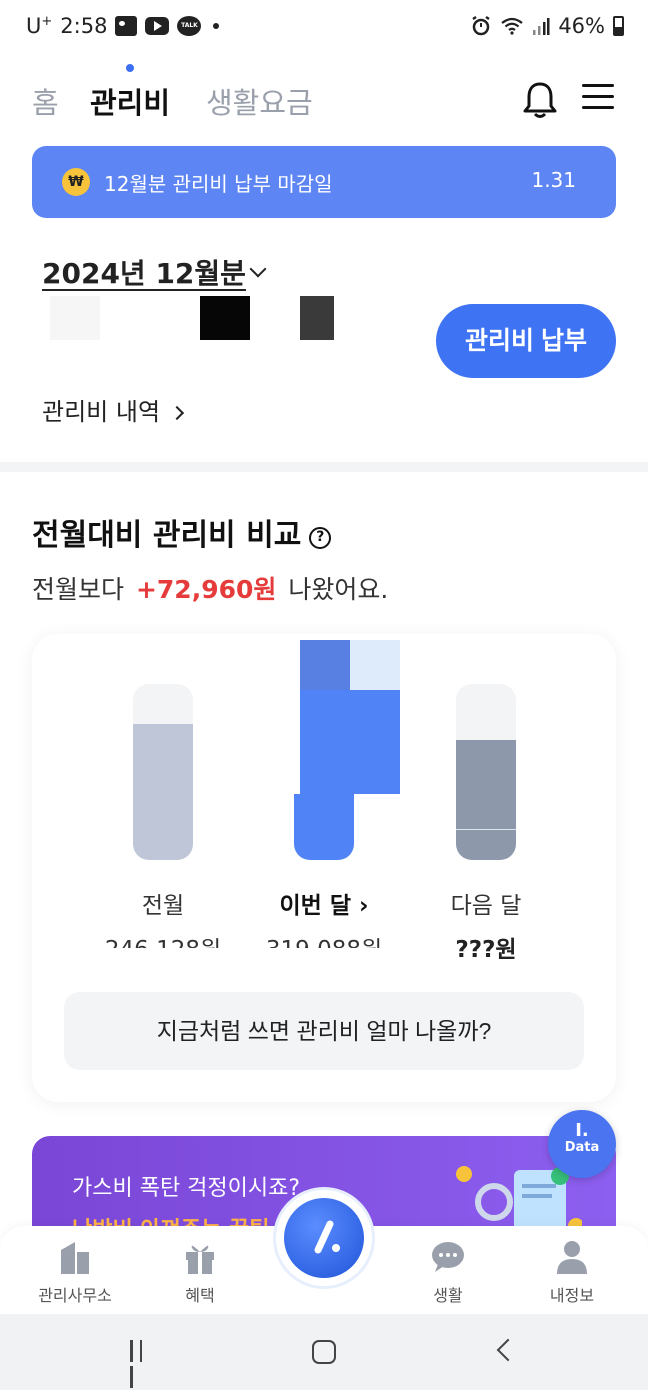  Describe the element at coordinates (486, 906) in the screenshot. I see `label-next-month: 다음 달` at that location.